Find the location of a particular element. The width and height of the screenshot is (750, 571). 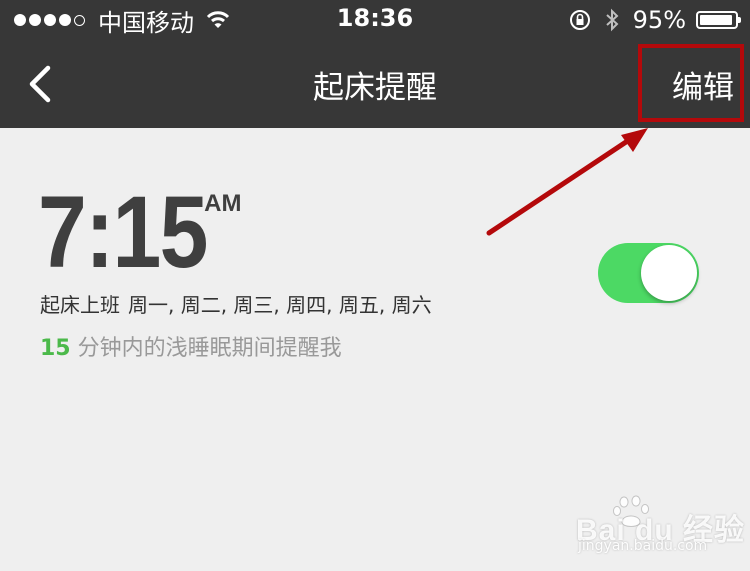

alarm-time-row: 7:15 AM is located at coordinates (140, 232).